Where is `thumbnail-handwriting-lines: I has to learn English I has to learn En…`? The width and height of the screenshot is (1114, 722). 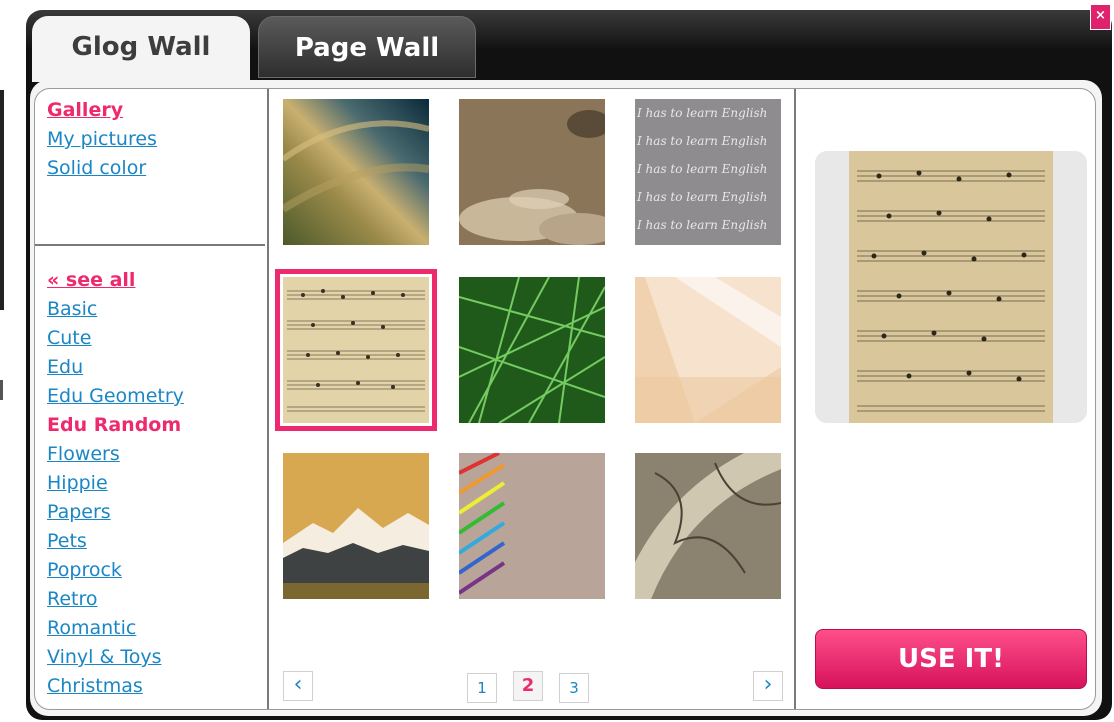
thumbnail-handwriting-lines: I has to learn English I has to learn En… is located at coordinates (708, 172).